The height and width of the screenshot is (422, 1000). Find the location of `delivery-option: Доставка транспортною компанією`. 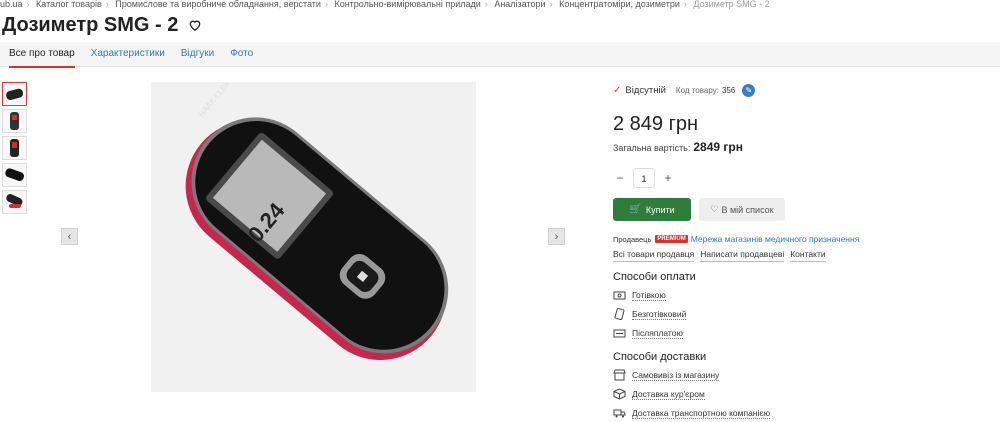

delivery-option: Доставка транспортною компанією is located at coordinates (803, 413).